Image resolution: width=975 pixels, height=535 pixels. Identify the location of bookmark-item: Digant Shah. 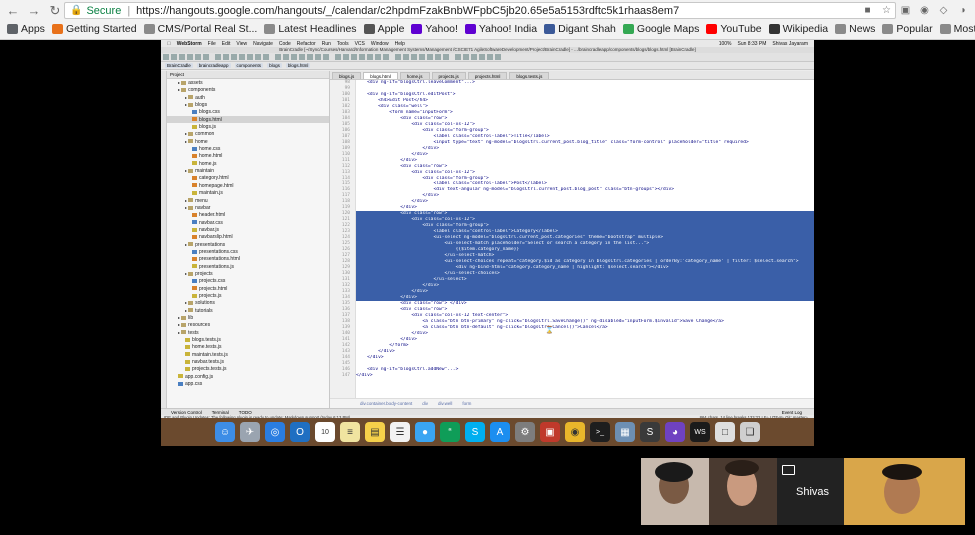
(580, 29).